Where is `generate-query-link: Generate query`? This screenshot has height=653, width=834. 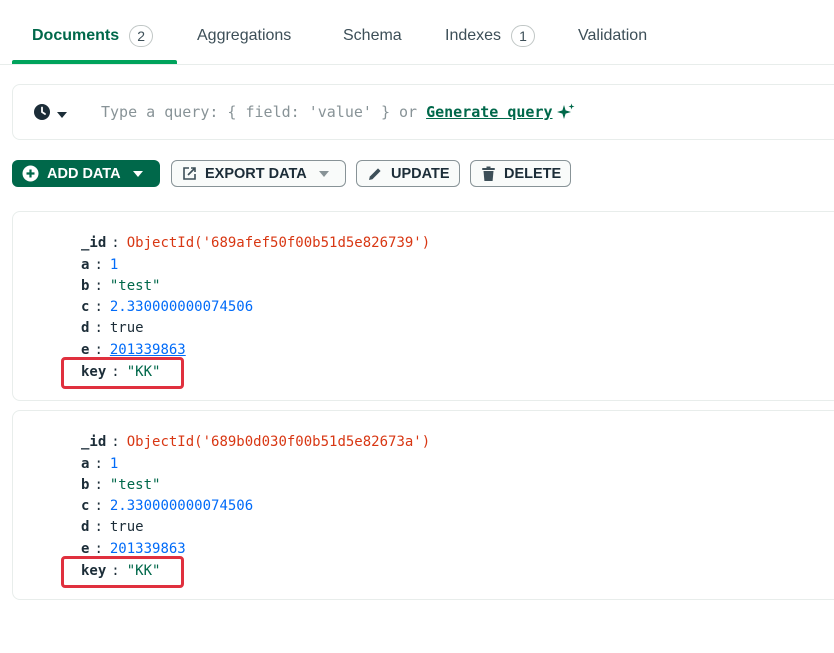
generate-query-link: Generate query is located at coordinates (489, 112).